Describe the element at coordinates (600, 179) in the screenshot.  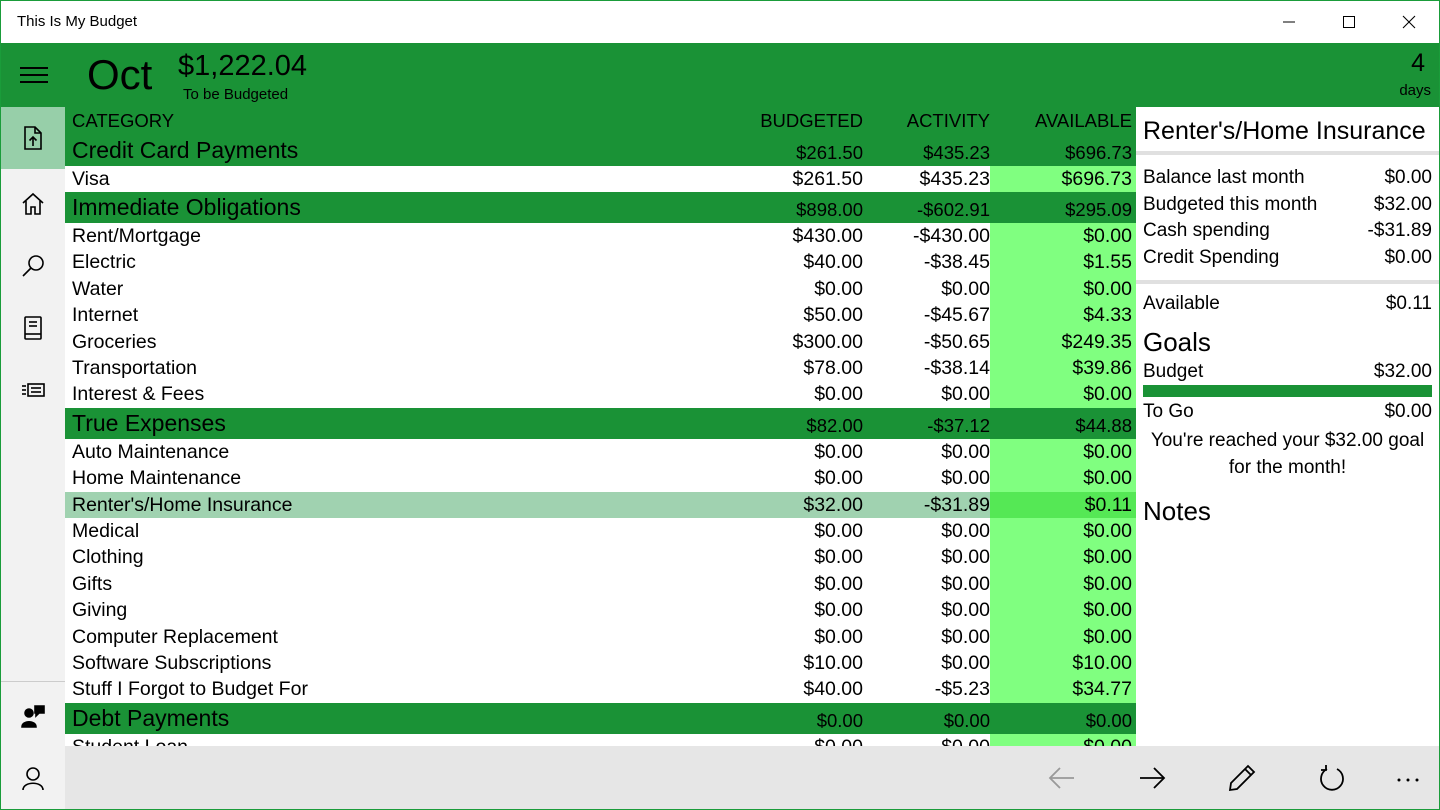
I see `category-row: Visa $261.50 $435.23 $696.73` at that location.